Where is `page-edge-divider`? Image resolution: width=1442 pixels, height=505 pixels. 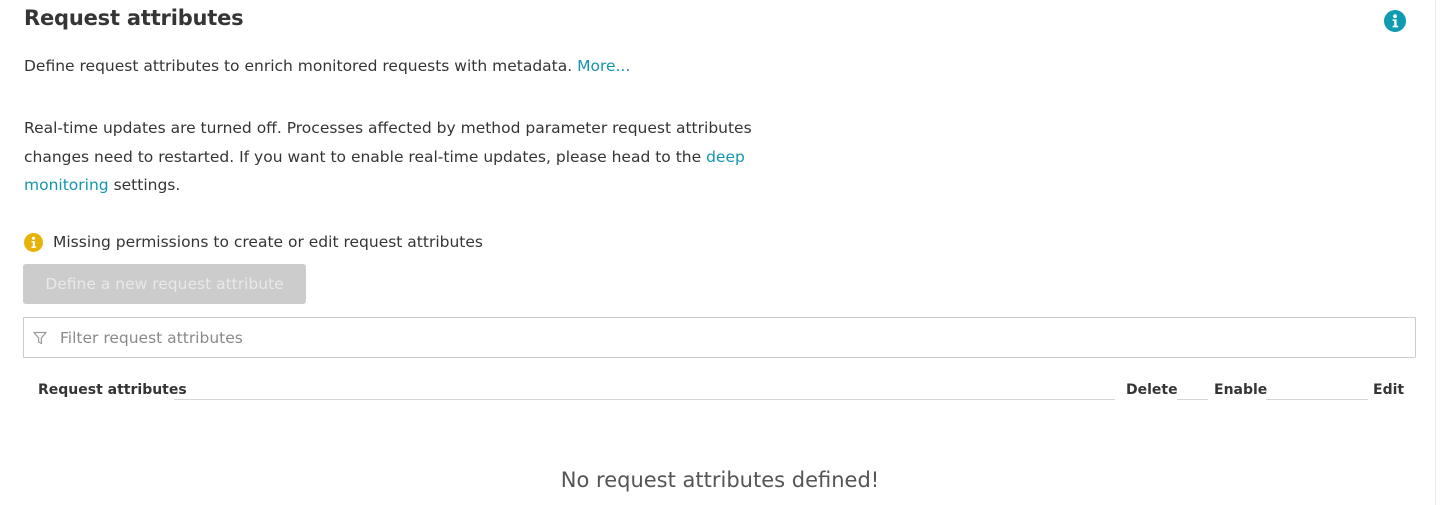
page-edge-divider is located at coordinates (1435, 252).